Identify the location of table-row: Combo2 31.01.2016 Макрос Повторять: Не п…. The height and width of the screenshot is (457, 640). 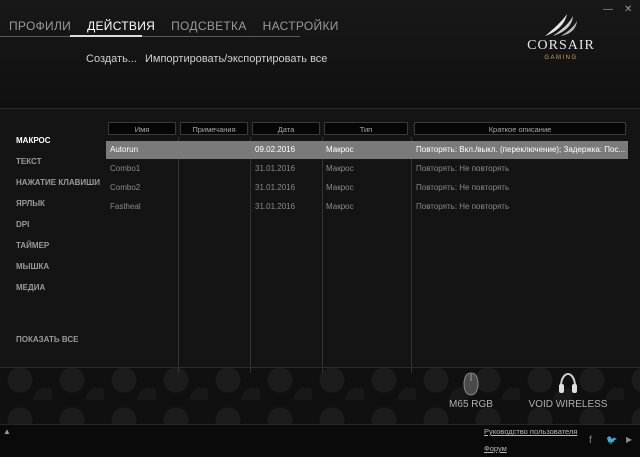
(367, 188).